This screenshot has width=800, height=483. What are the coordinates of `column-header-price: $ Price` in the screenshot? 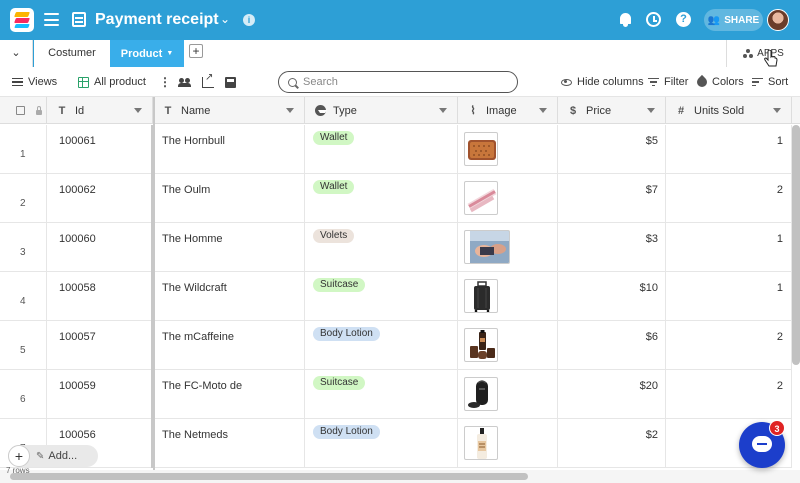 It's located at (612, 110).